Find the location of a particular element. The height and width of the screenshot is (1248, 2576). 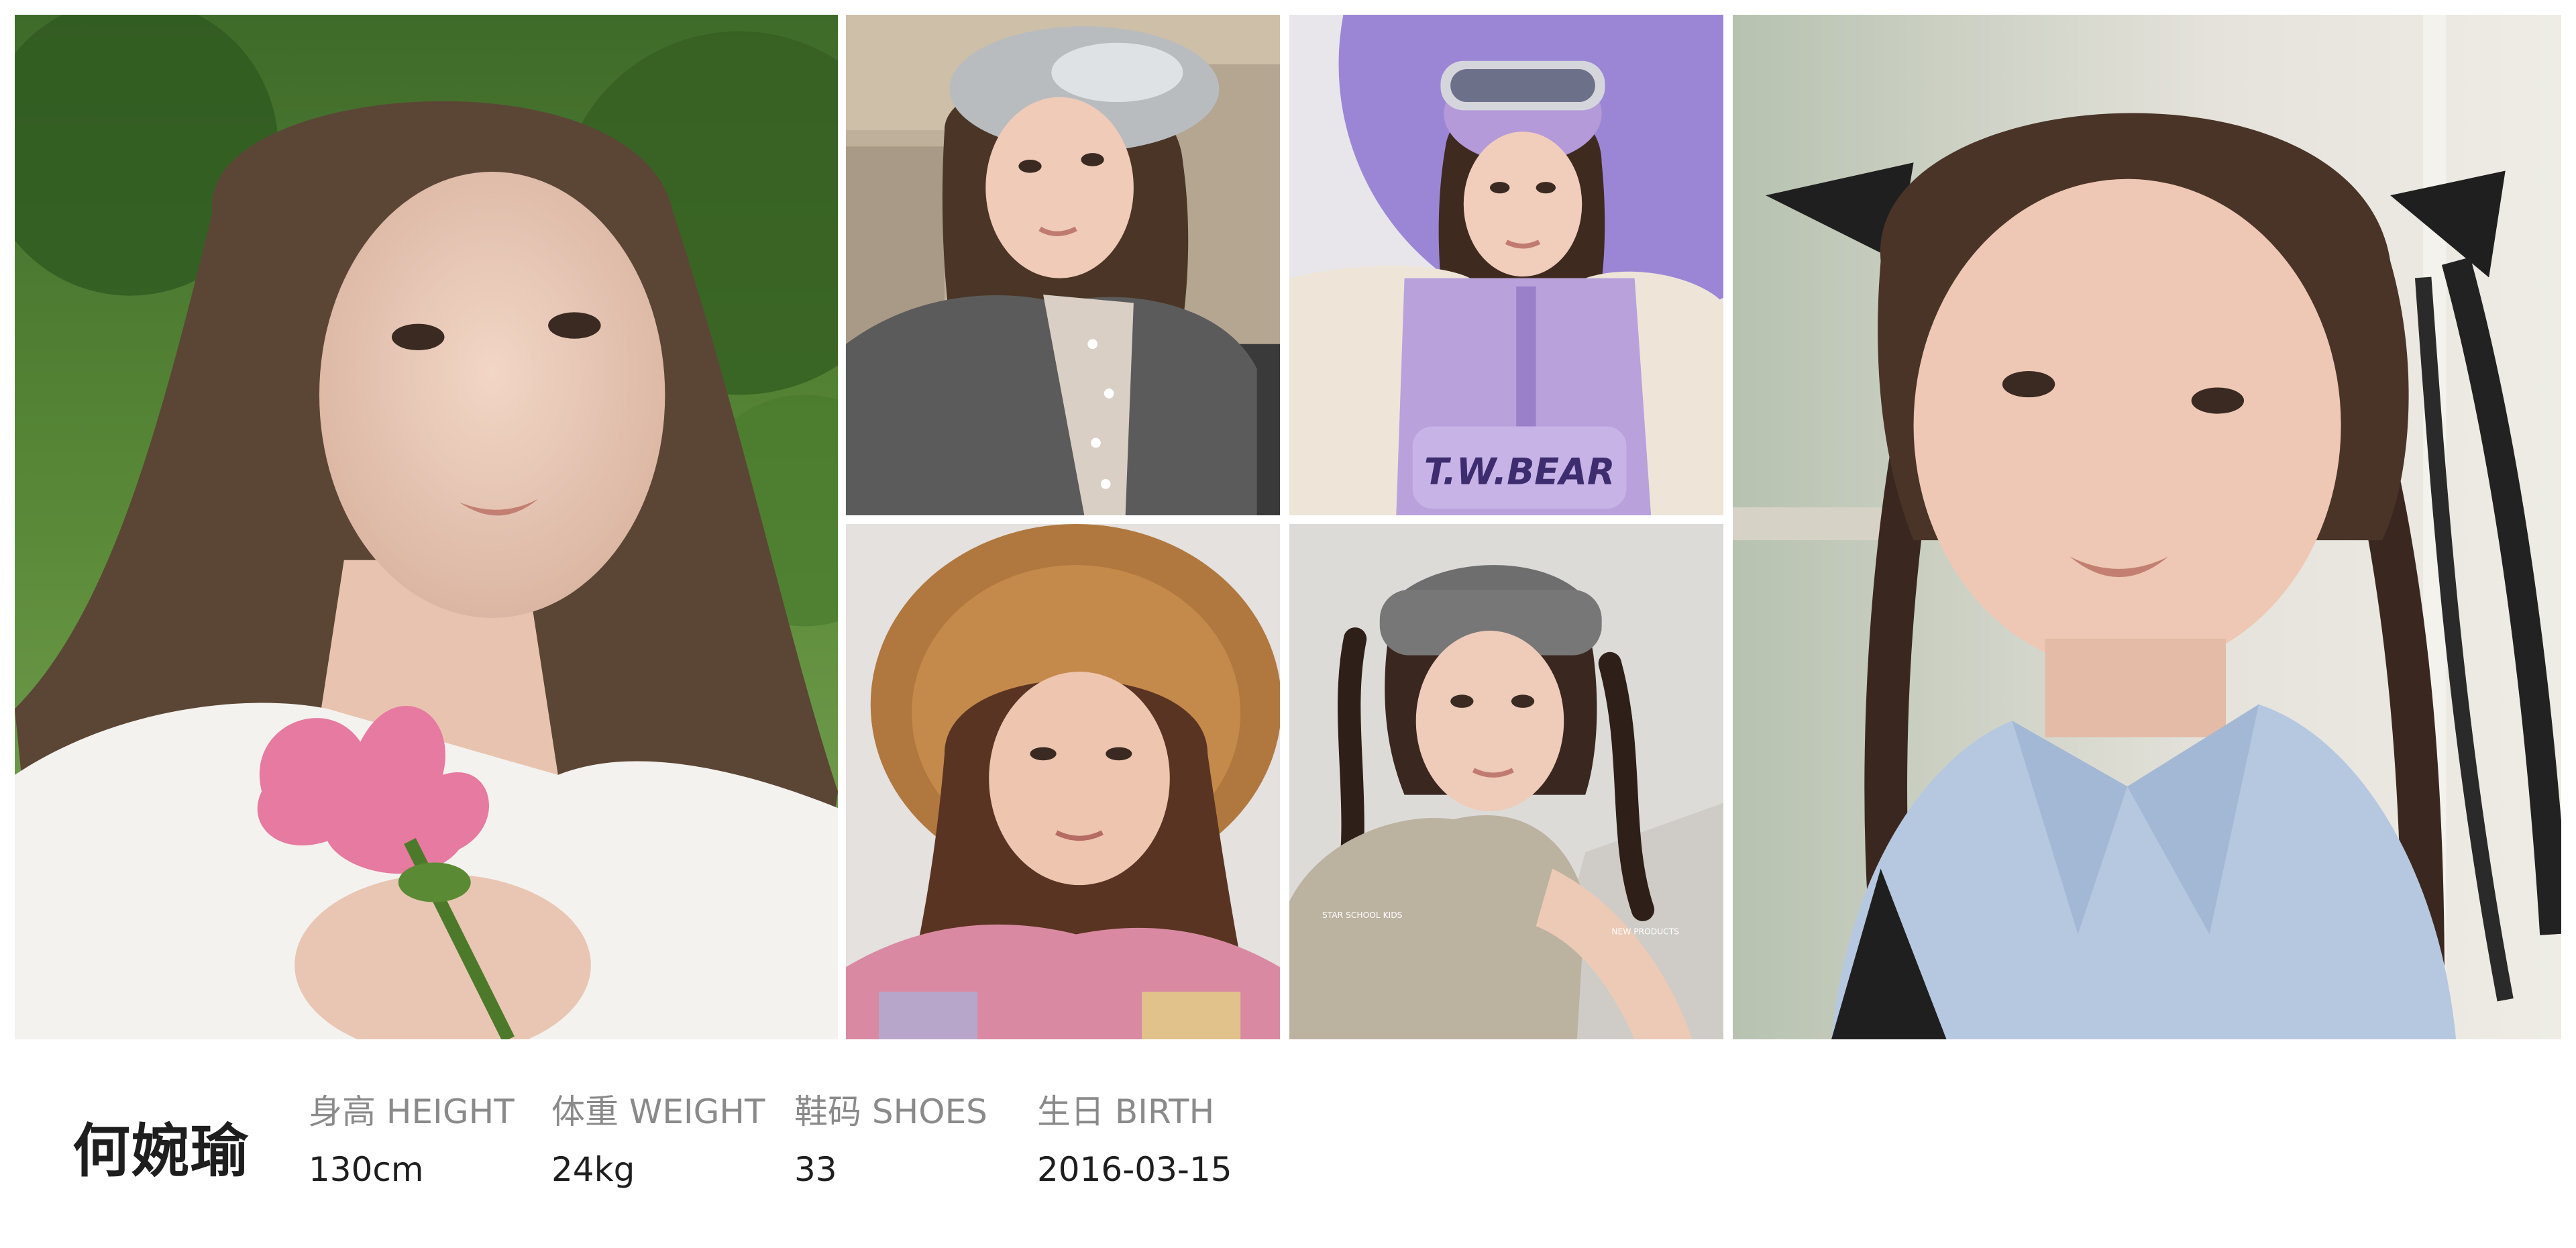

stat-weight-label: 体重 WEIGHT is located at coordinates (658, 1111).